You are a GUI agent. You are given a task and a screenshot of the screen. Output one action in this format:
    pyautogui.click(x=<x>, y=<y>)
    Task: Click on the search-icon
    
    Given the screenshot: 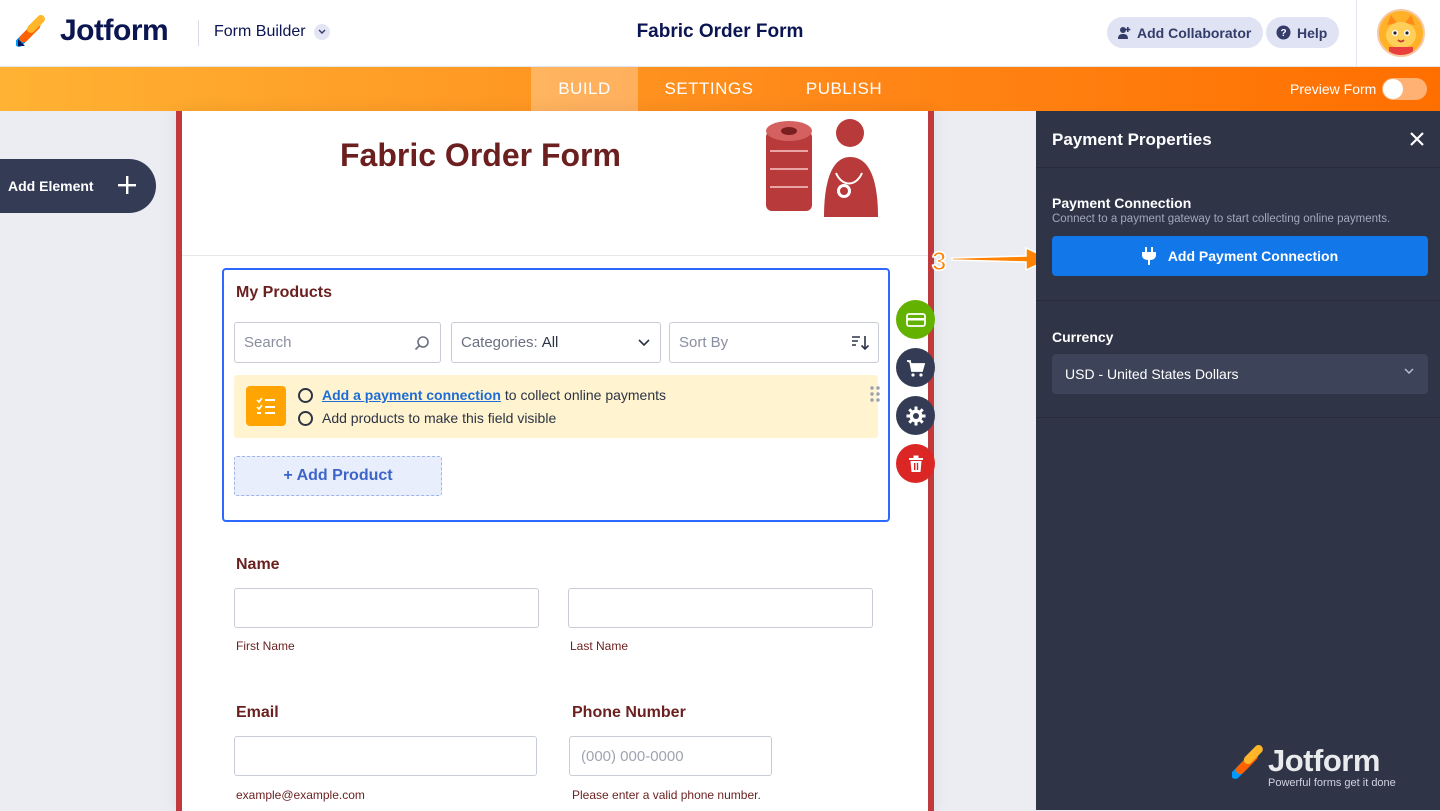 What is the action you would take?
    pyautogui.click(x=421, y=343)
    